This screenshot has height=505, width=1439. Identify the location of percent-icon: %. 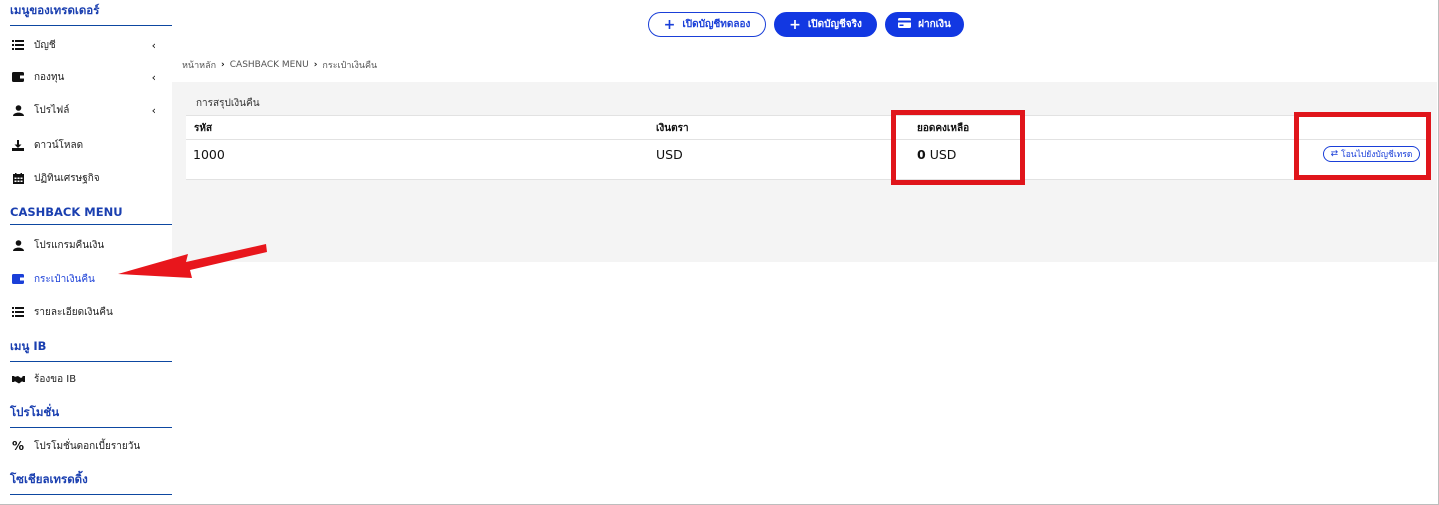
(18, 446).